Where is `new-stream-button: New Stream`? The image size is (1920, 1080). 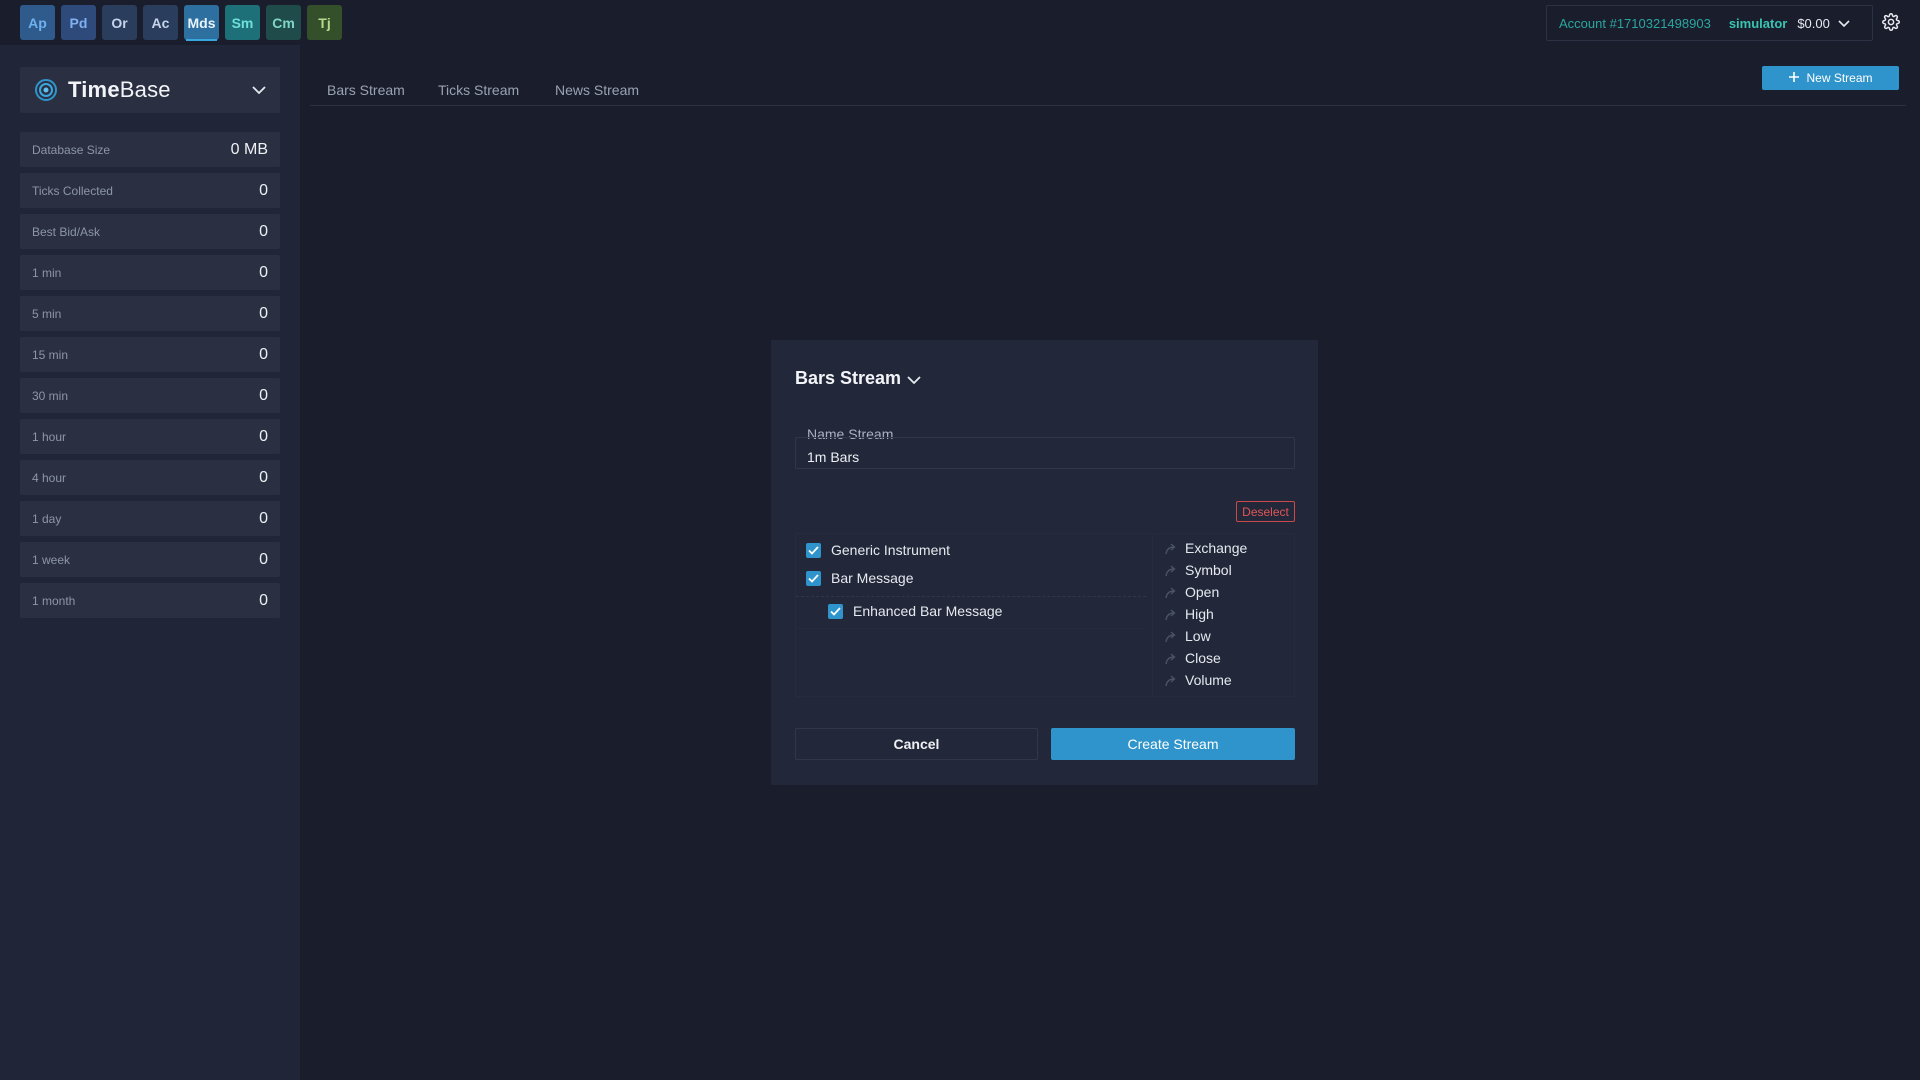 new-stream-button: New Stream is located at coordinates (1830, 78).